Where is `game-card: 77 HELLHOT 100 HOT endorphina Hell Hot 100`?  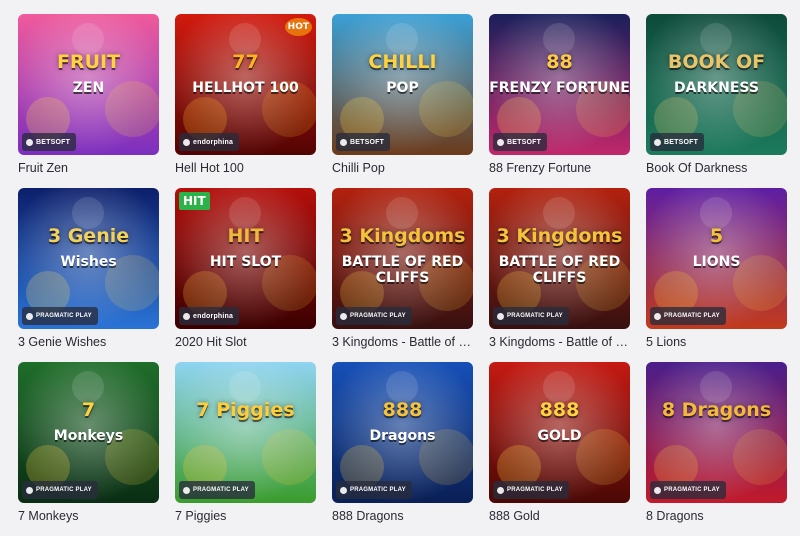
game-card: 77 HELLHOT 100 HOT endorphina Hell Hot 100 is located at coordinates (245, 101).